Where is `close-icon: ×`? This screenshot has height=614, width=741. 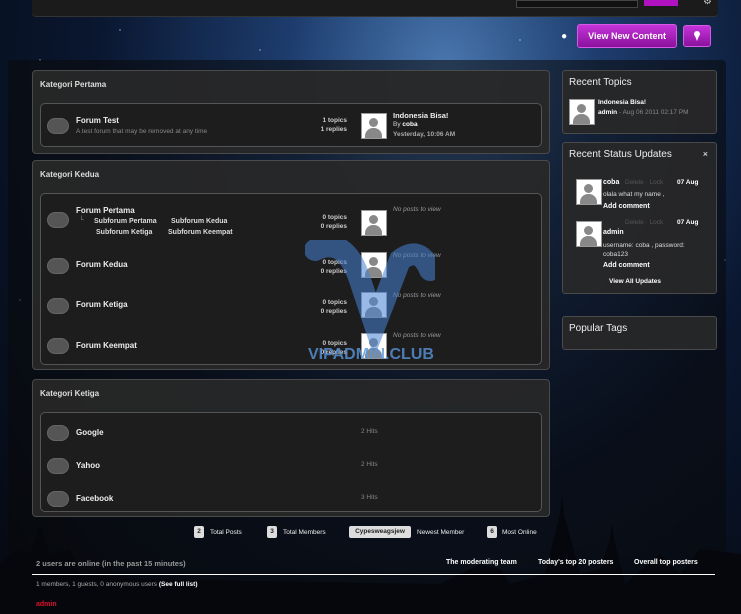 close-icon: × is located at coordinates (705, 154).